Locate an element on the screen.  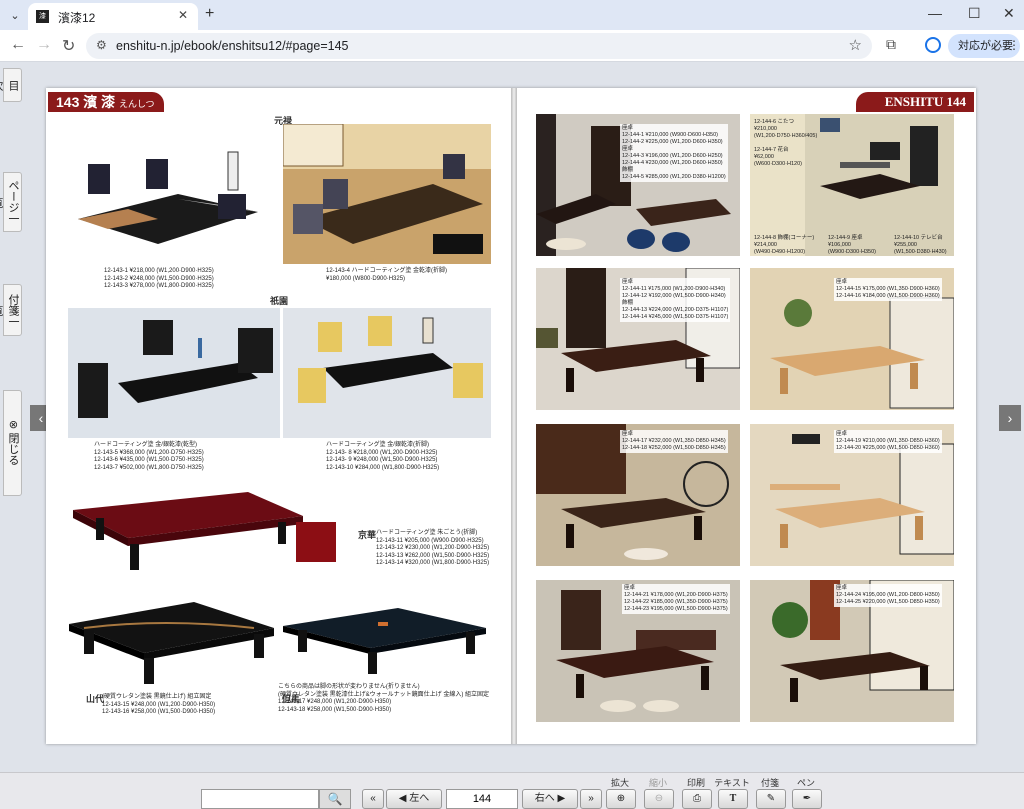
zoom-out-icon: ⊖ is located at coordinates (659, 799).